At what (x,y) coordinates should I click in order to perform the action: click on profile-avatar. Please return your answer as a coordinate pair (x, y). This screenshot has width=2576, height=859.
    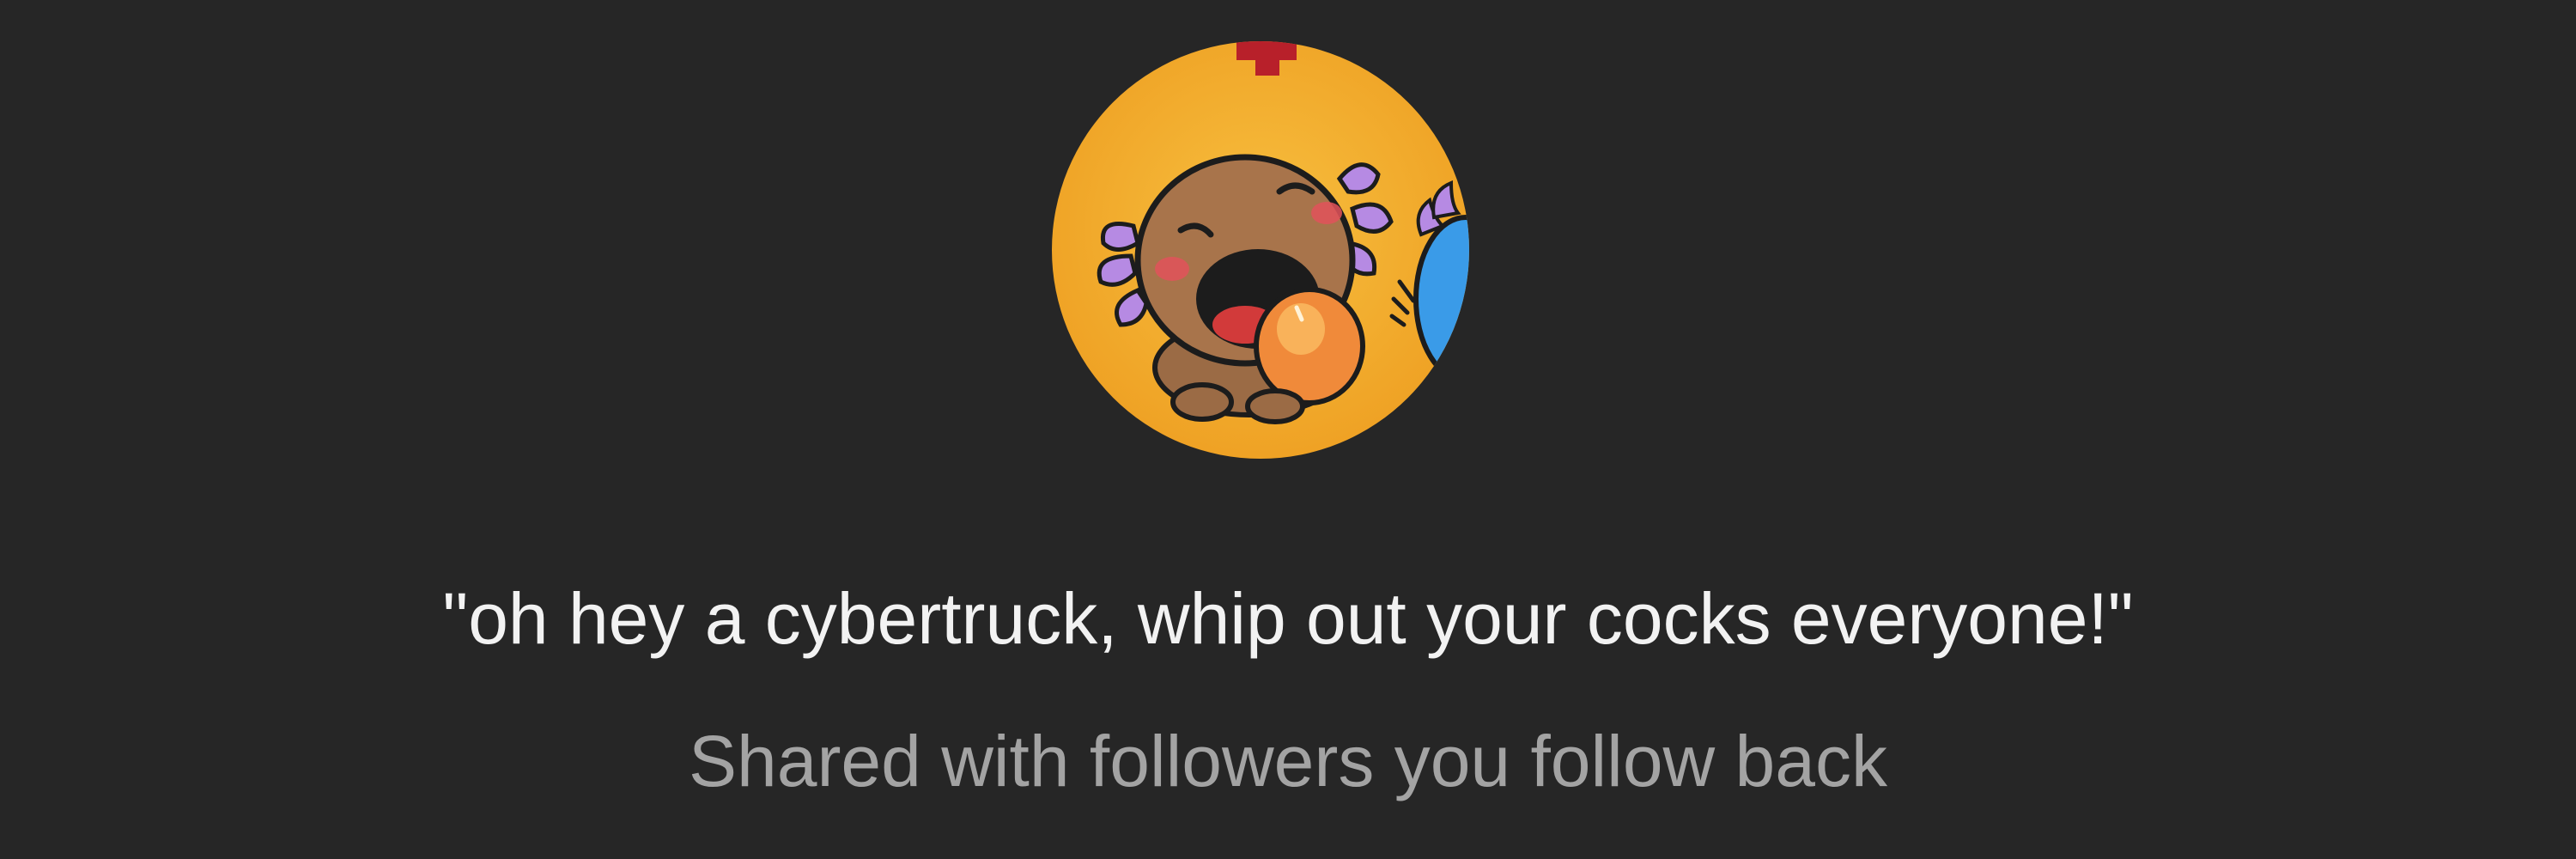
    Looking at the image, I should click on (1261, 250).